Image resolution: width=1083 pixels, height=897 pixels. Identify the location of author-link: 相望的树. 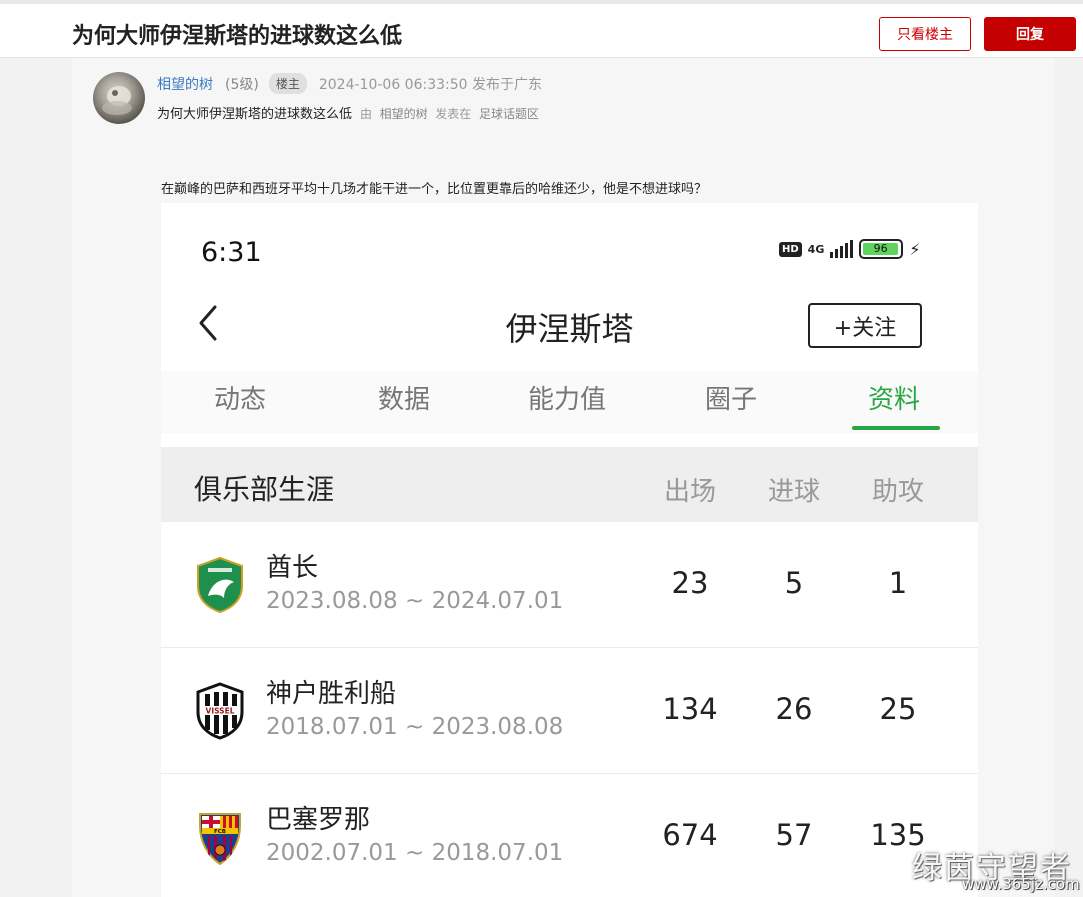
(185, 84).